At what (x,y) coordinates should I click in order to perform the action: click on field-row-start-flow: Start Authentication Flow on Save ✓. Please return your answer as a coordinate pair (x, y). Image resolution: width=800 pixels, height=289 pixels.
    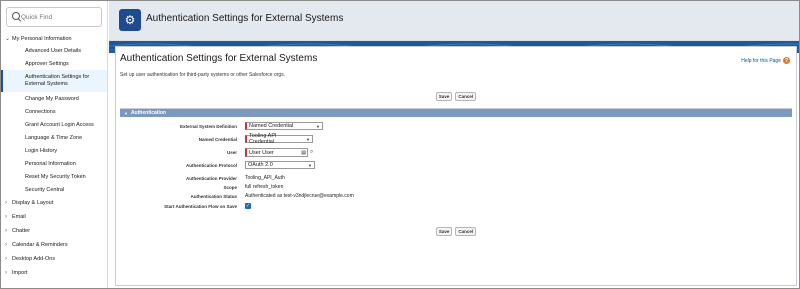
    Looking at the image, I should click on (185, 206).